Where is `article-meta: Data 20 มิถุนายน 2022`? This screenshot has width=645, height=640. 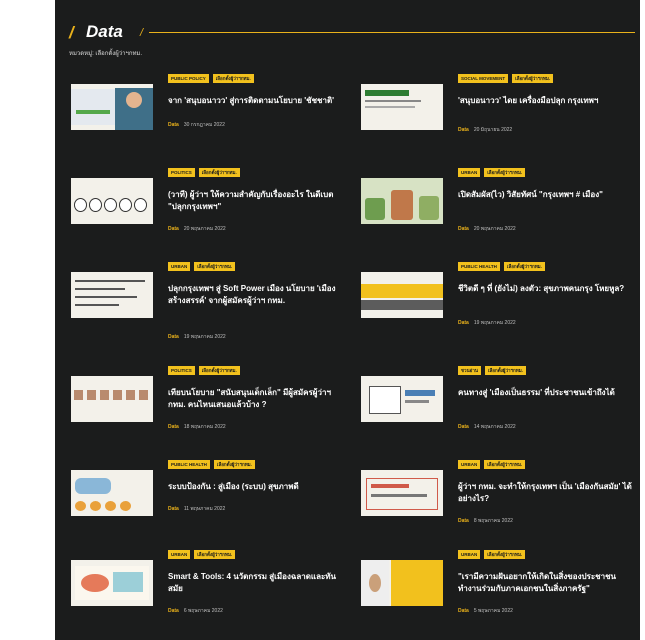
article-meta: Data 20 มิถุนายน 2022 is located at coordinates (485, 130).